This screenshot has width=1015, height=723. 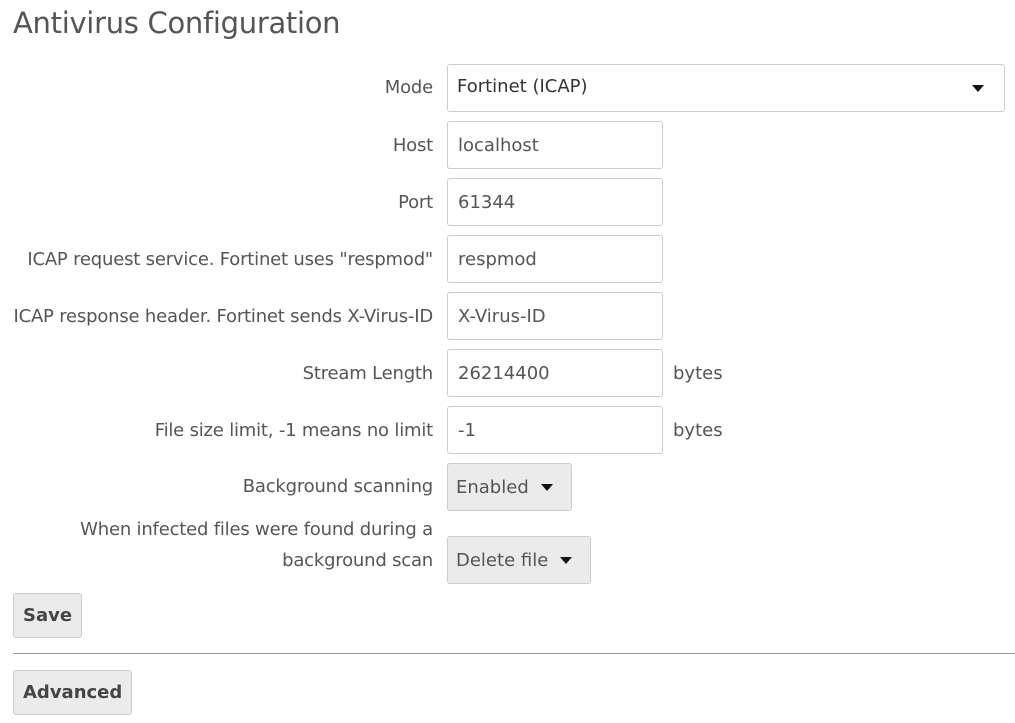 What do you see at coordinates (726, 88) in the screenshot?
I see `mode-select: Fortinet (ICAP)` at bounding box center [726, 88].